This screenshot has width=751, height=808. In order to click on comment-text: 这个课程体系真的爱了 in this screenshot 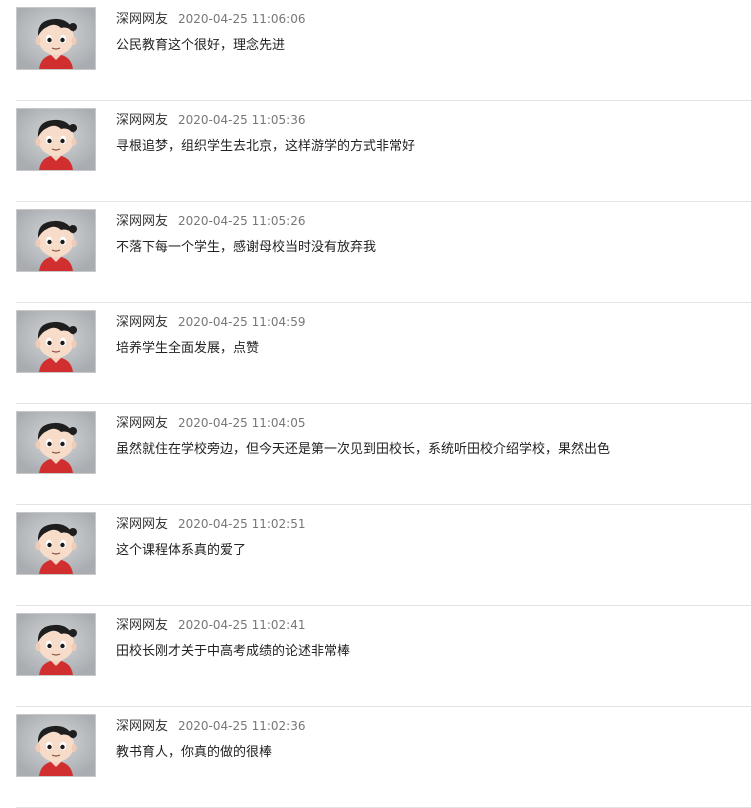, I will do `click(181, 550)`.